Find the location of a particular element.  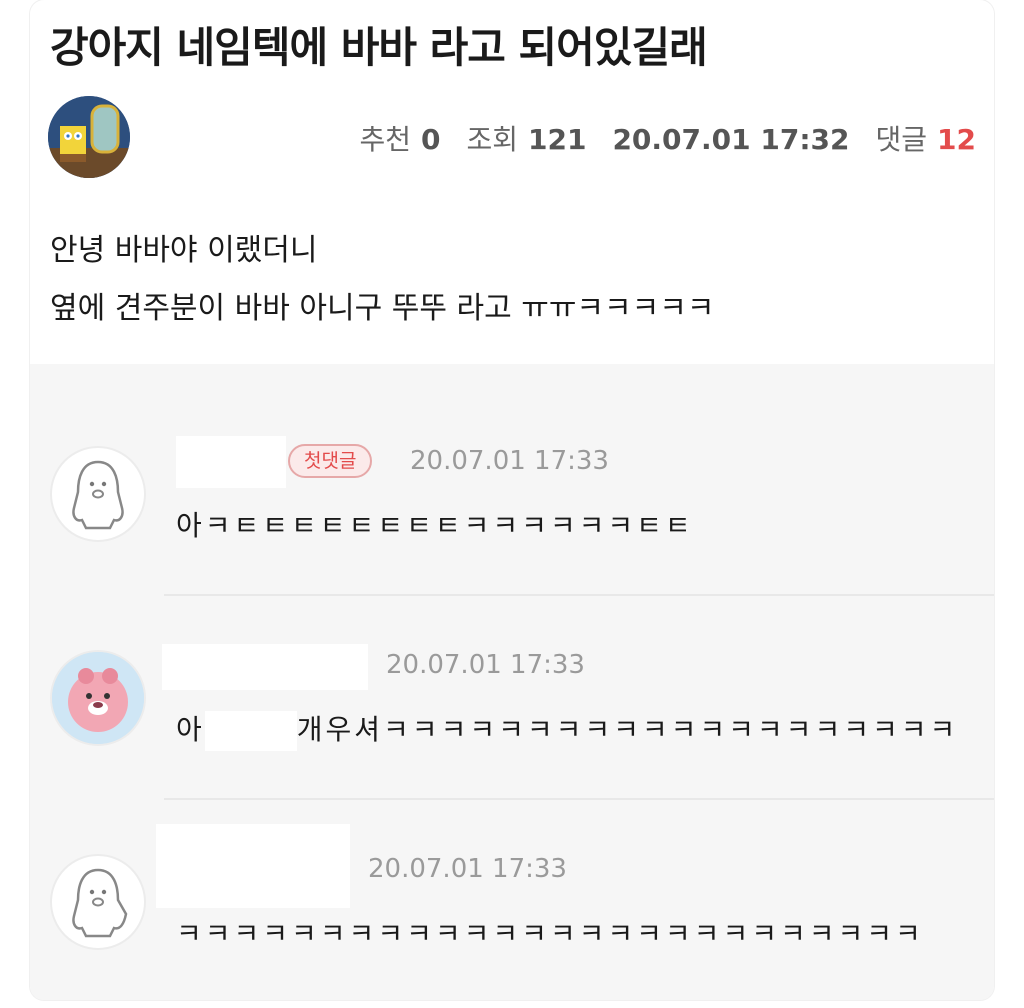

first-comment-badge: 첫댓글 is located at coordinates (330, 461).